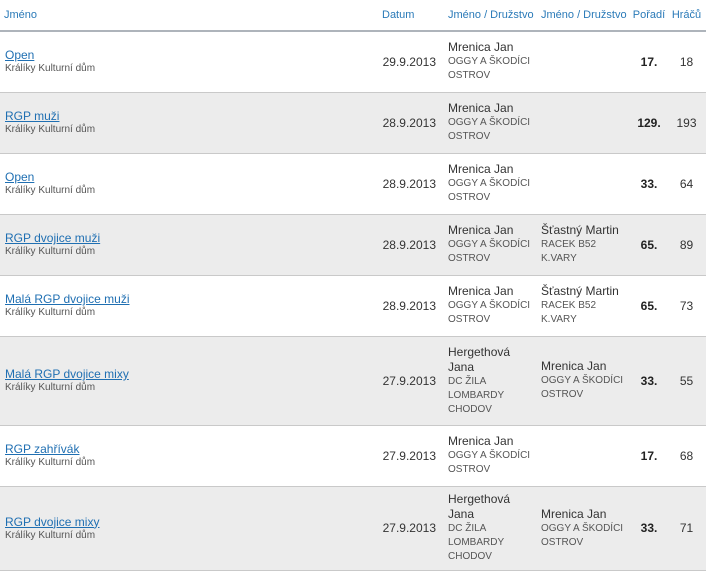 The height and width of the screenshot is (571, 706). What do you see at coordinates (686, 528) in the screenshot?
I see `players-count: 71` at bounding box center [686, 528].